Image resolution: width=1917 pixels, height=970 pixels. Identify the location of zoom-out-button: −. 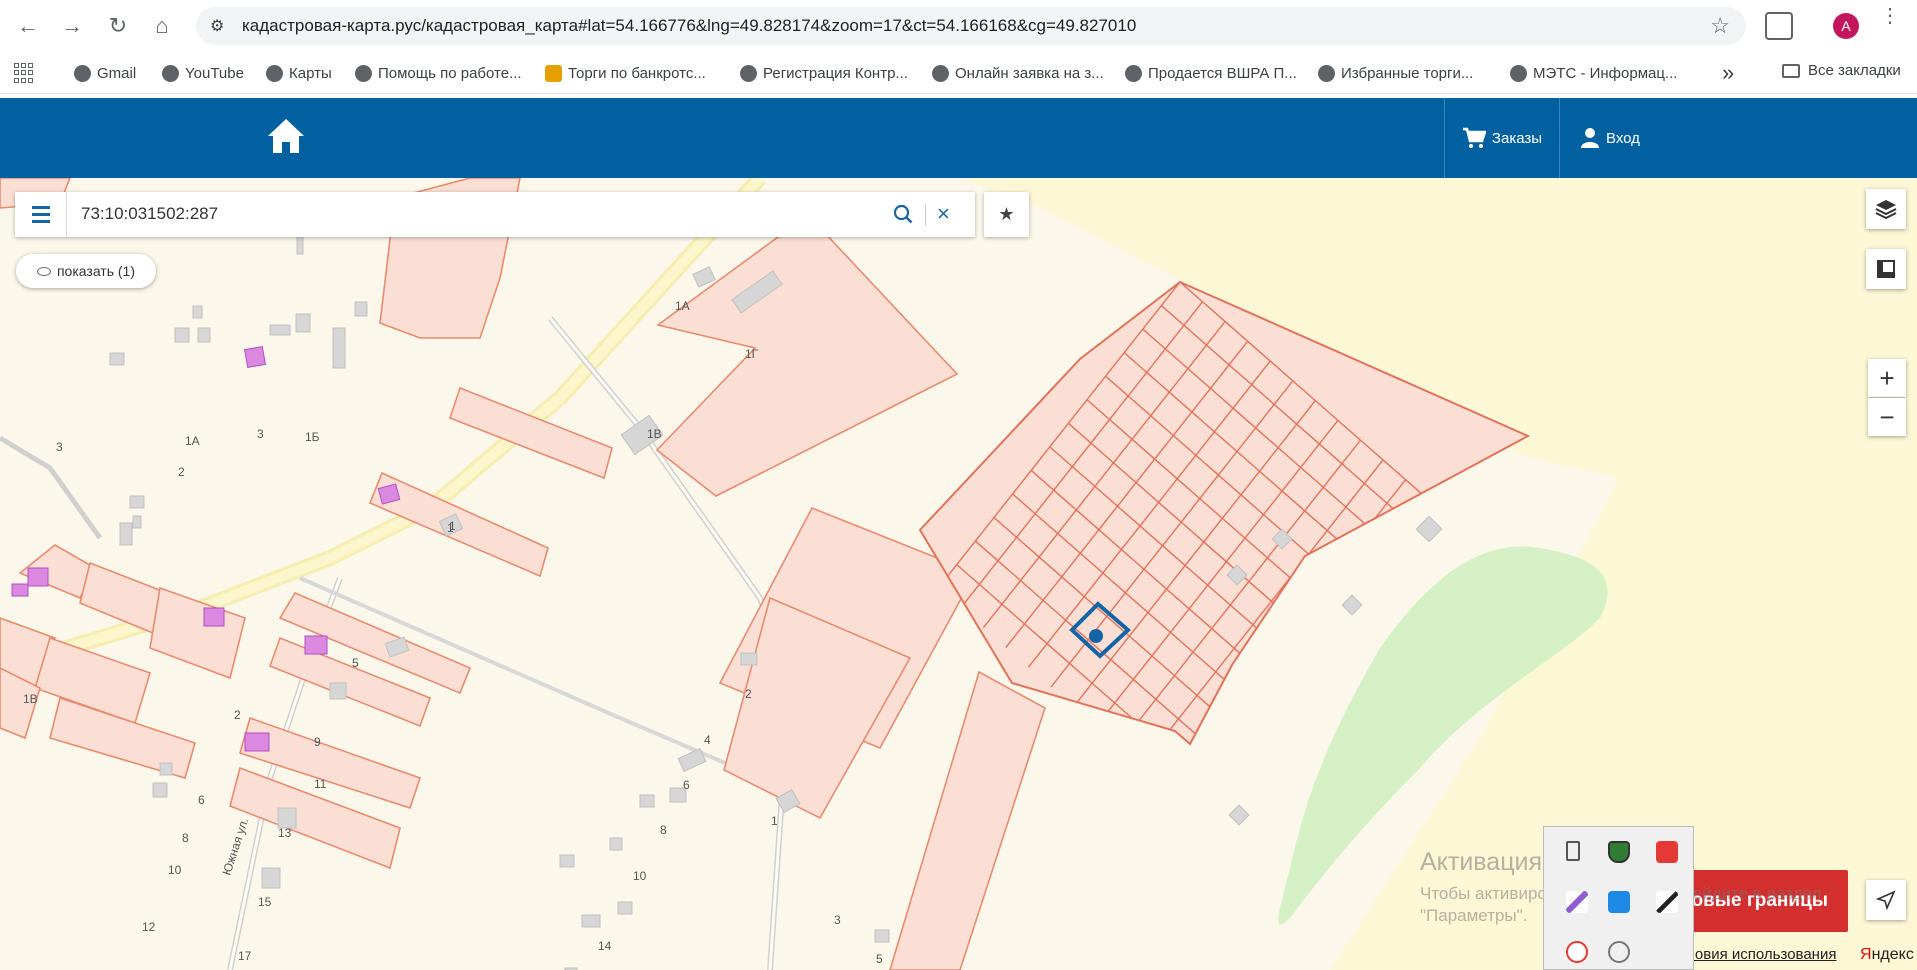
(1887, 417).